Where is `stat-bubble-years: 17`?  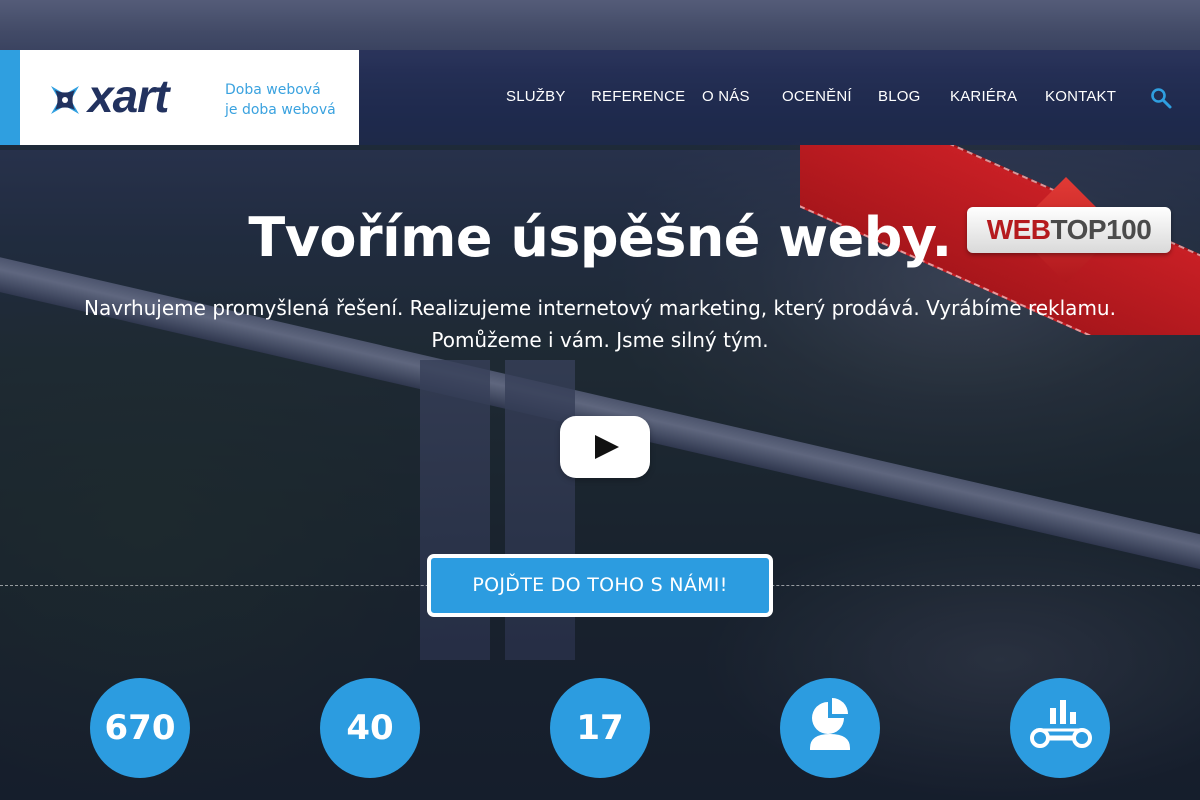 stat-bubble-years: 17 is located at coordinates (600, 728).